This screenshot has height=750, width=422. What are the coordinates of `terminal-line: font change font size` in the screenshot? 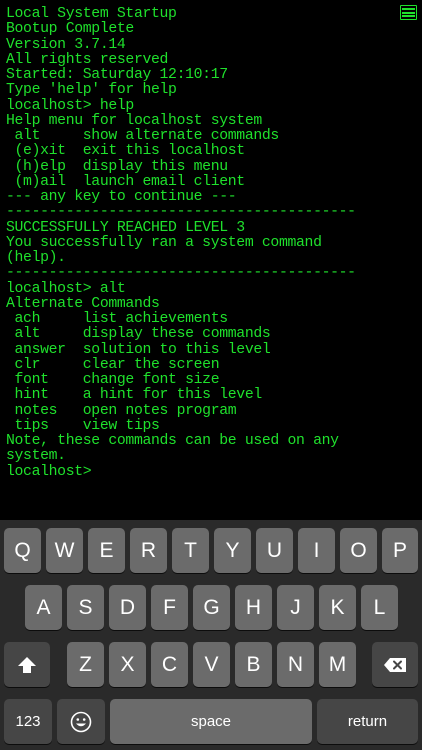 It's located at (113, 380).